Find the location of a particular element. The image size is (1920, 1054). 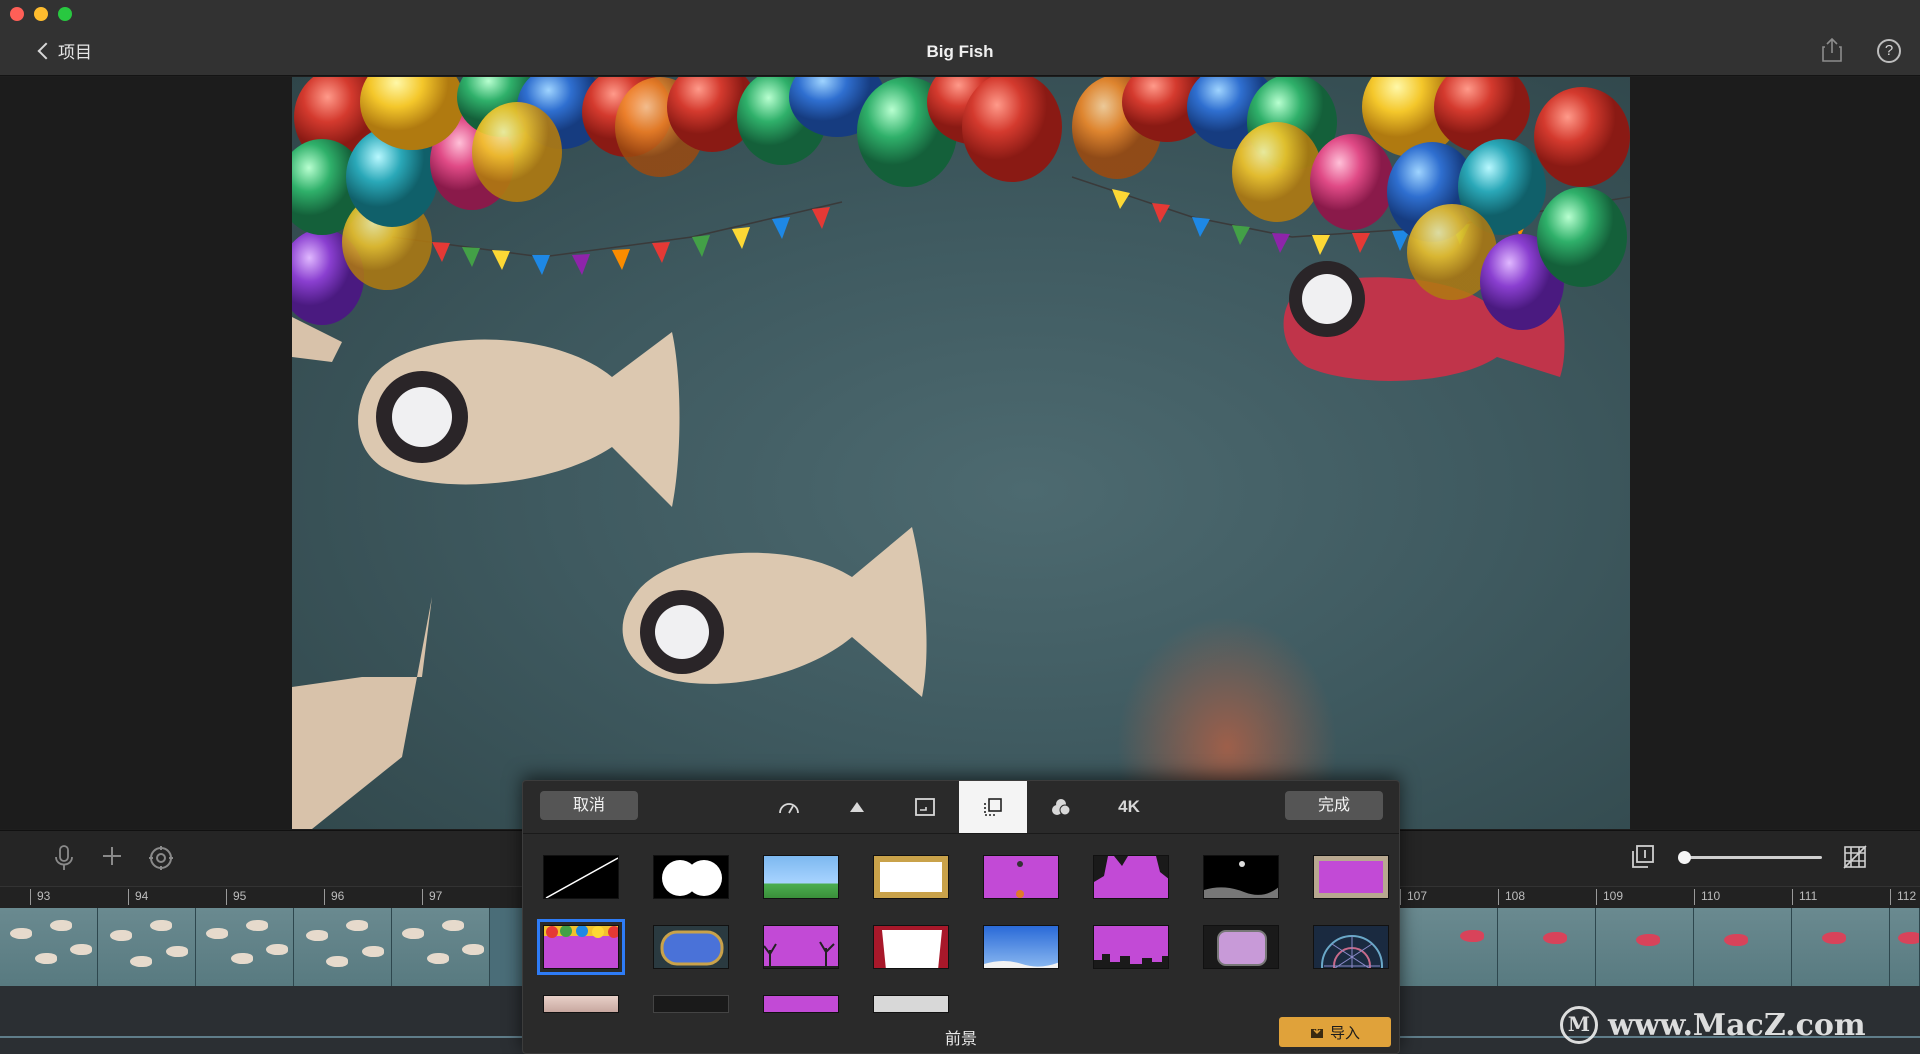

overlay-thumb-night-moon is located at coordinates (1241, 877).